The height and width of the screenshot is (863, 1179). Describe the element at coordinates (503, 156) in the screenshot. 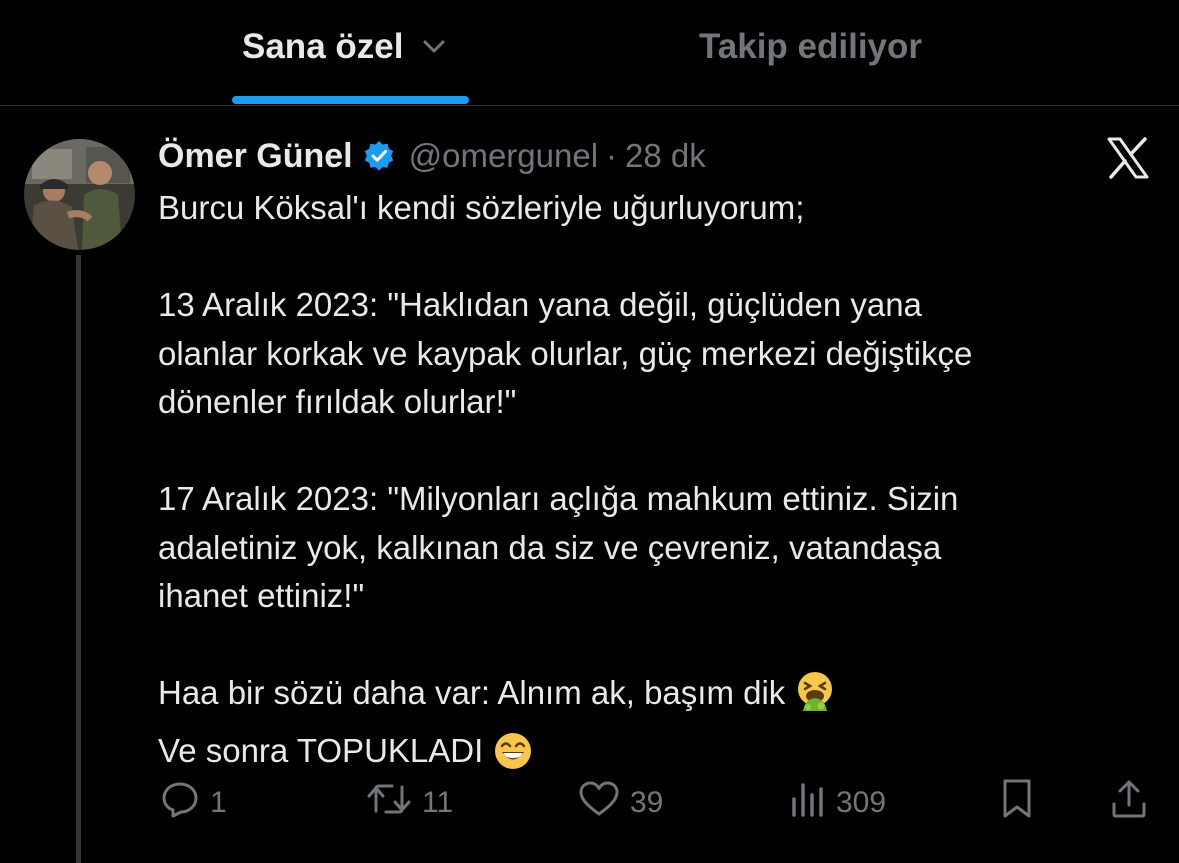

I see `author-handle: @omergunel` at that location.